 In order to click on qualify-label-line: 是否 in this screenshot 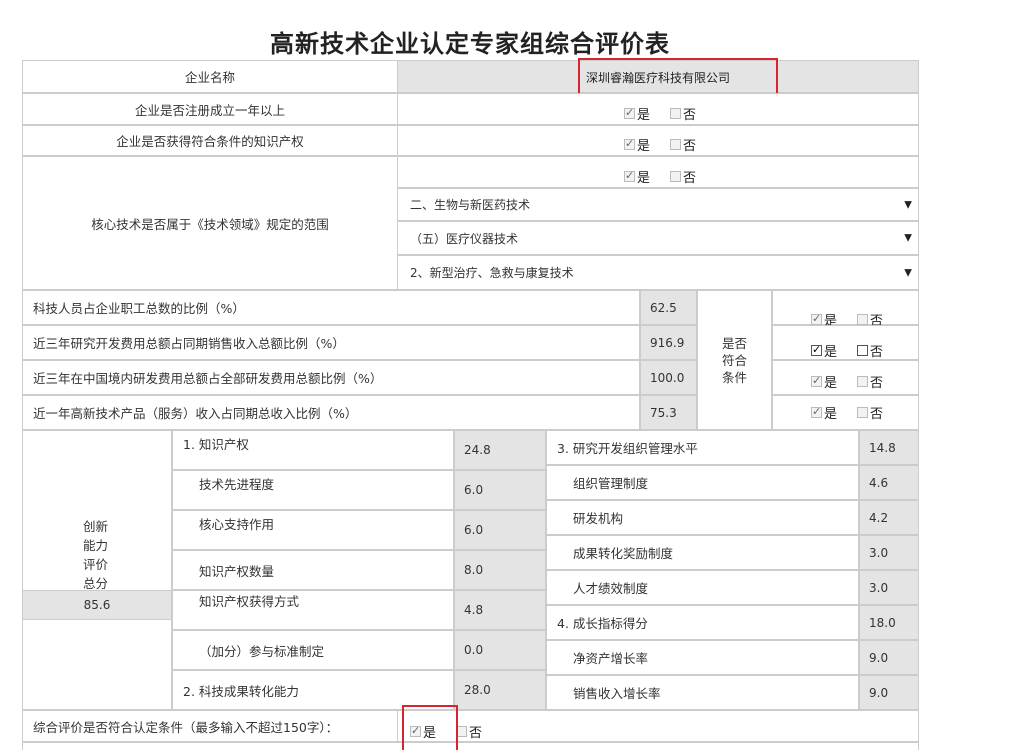, I will do `click(734, 343)`.